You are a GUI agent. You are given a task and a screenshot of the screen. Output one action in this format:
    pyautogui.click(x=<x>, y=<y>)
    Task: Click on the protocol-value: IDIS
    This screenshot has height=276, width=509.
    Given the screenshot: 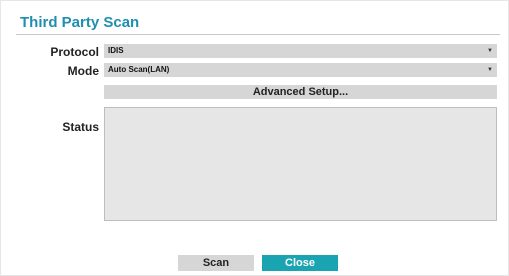 What is the action you would take?
    pyautogui.click(x=116, y=50)
    